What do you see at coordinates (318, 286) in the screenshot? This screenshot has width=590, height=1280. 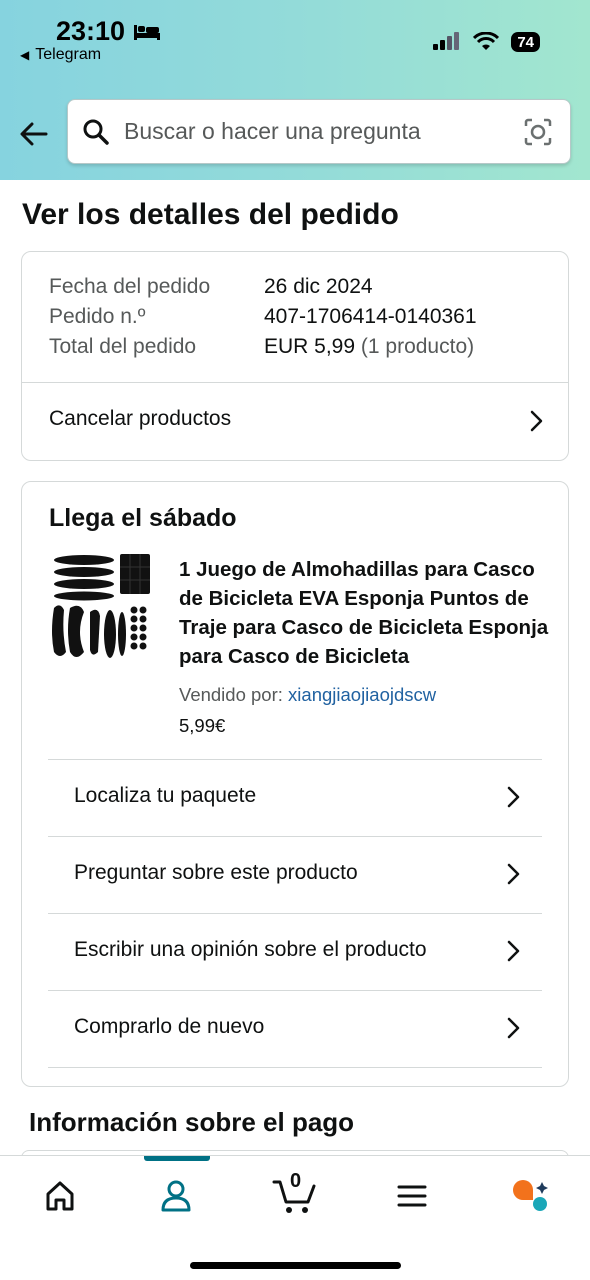 I see `order-date-value: 26 dic 2024` at bounding box center [318, 286].